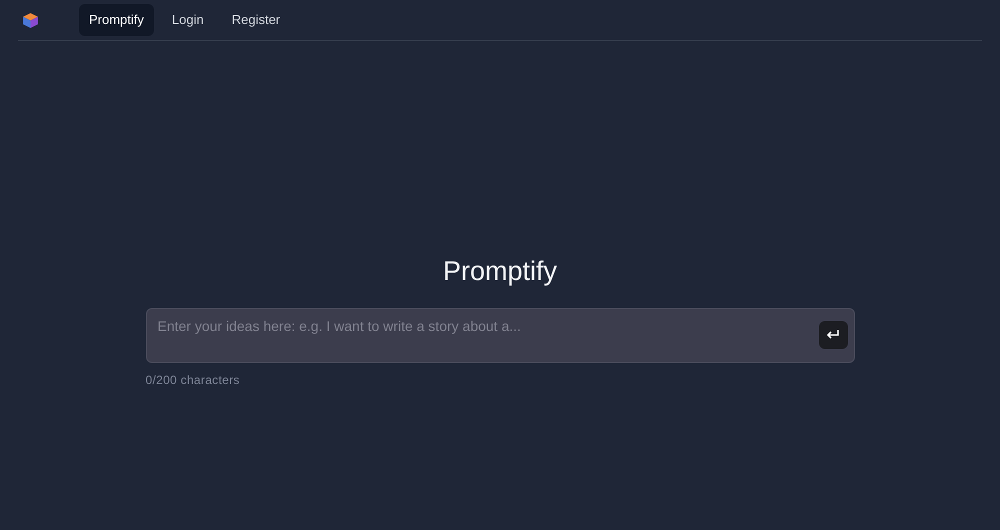 The width and height of the screenshot is (1000, 530). What do you see at coordinates (193, 380) in the screenshot?
I see `character-counter: 0/200 characters` at bounding box center [193, 380].